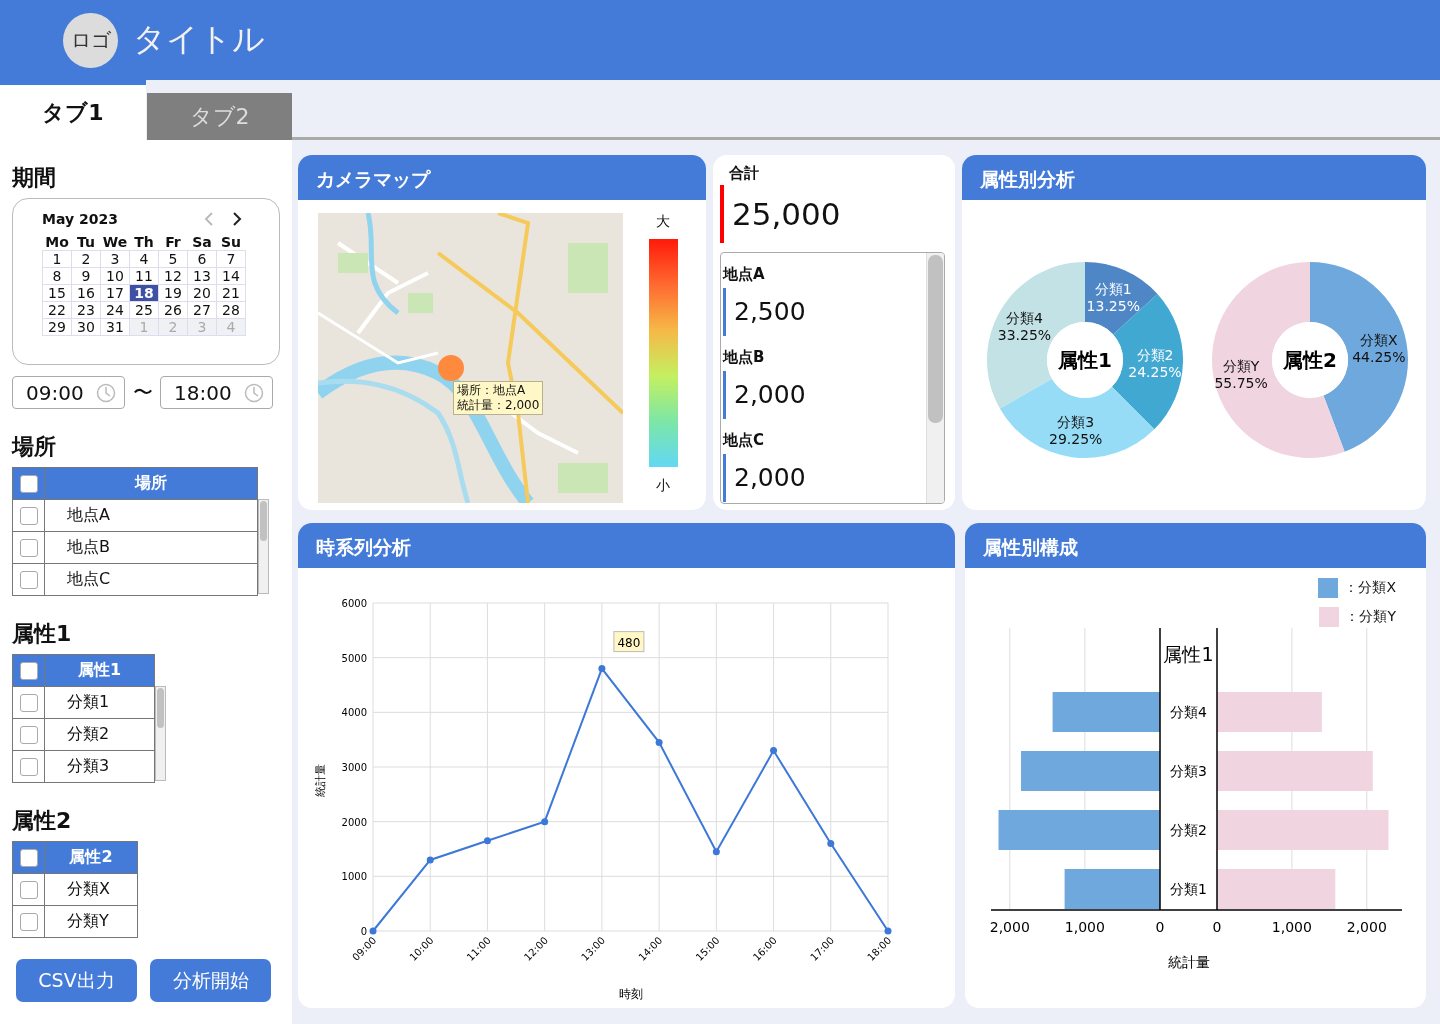 The height and width of the screenshot is (1024, 1440). Describe the element at coordinates (1027, 179) in the screenshot. I see `card-title: 属性別分析` at that location.